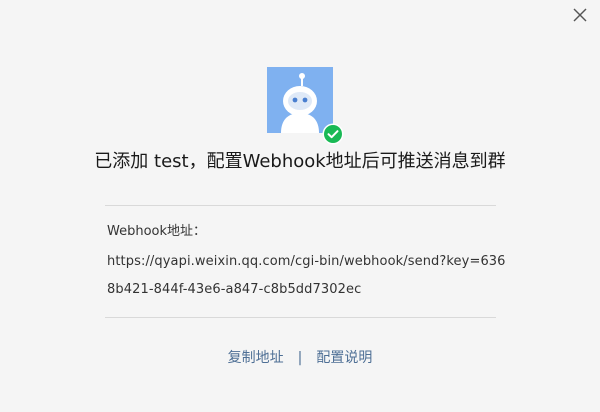 The width and height of the screenshot is (600, 412). Describe the element at coordinates (300, 161) in the screenshot. I see `dialog-headline: 已添加 test，配置Webhook地址后可推送消息到群` at that location.